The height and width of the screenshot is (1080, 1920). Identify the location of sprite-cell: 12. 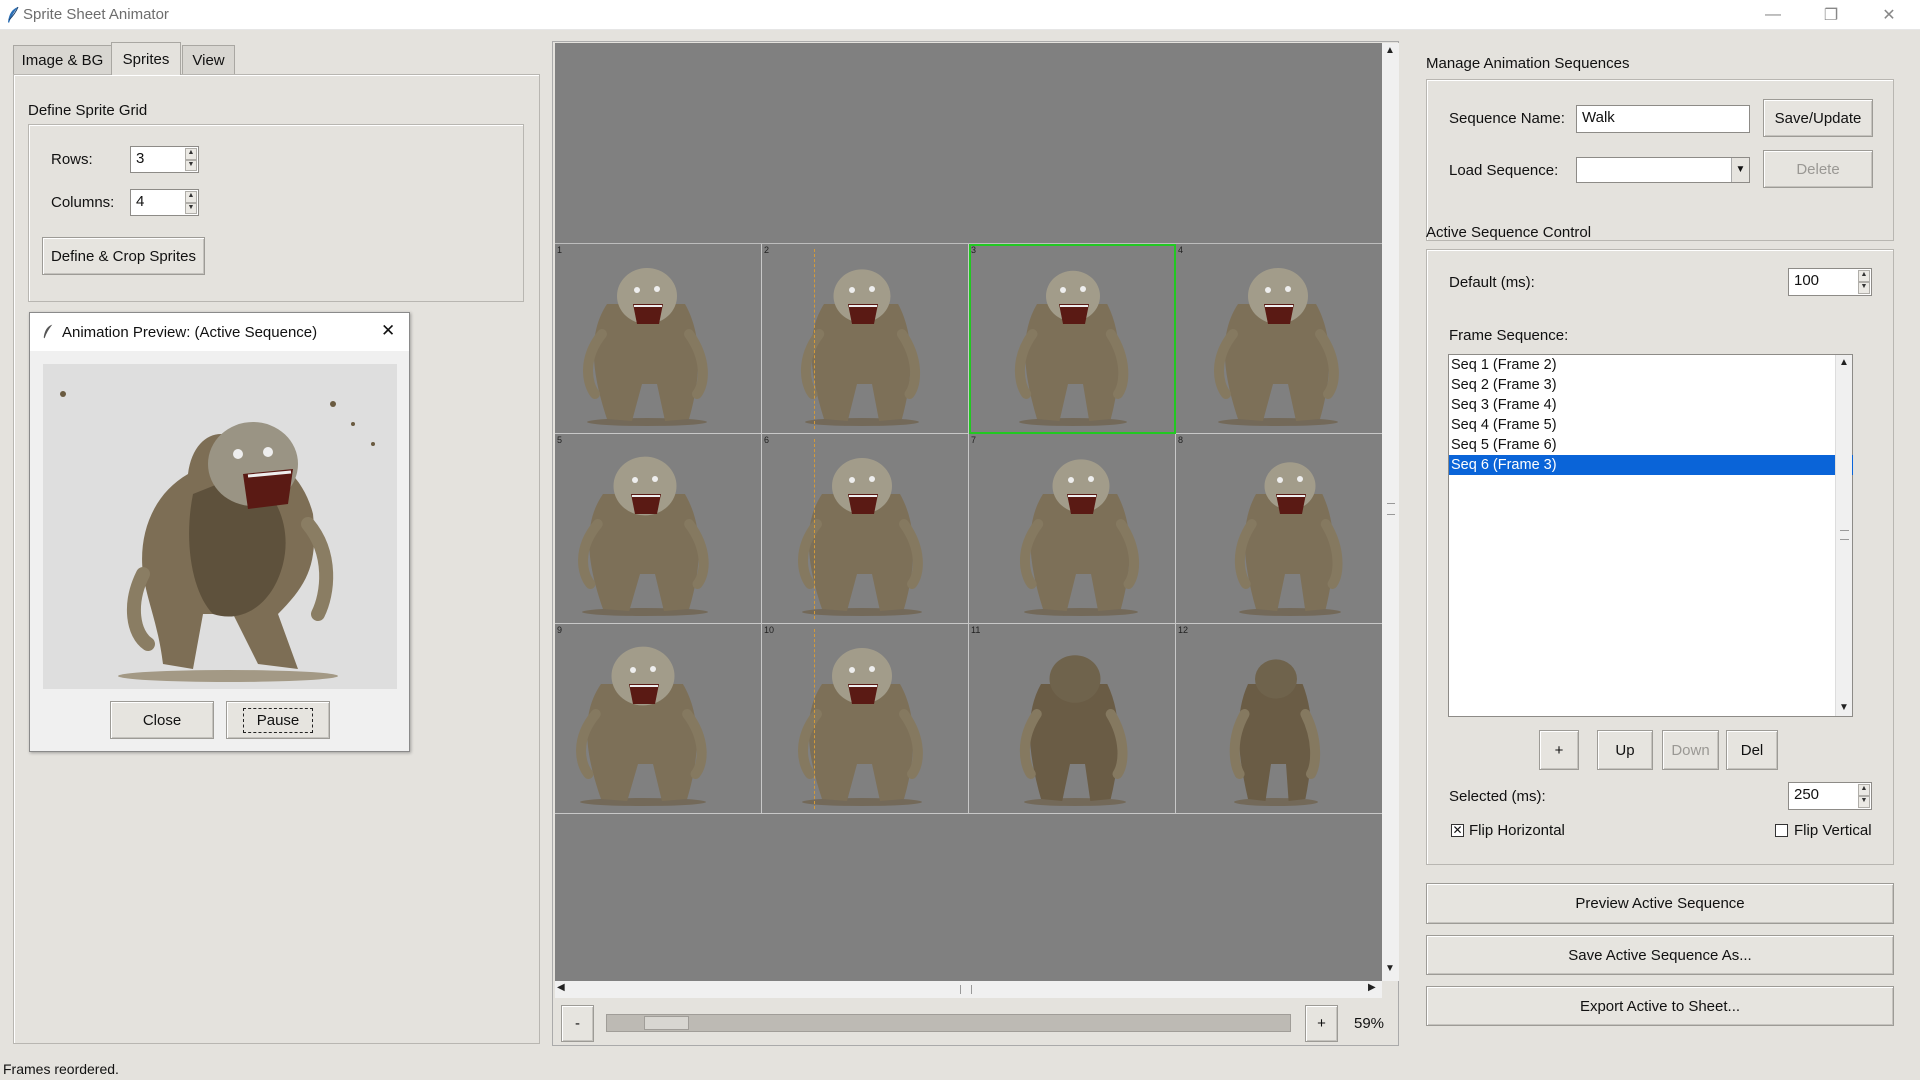
(1279, 719).